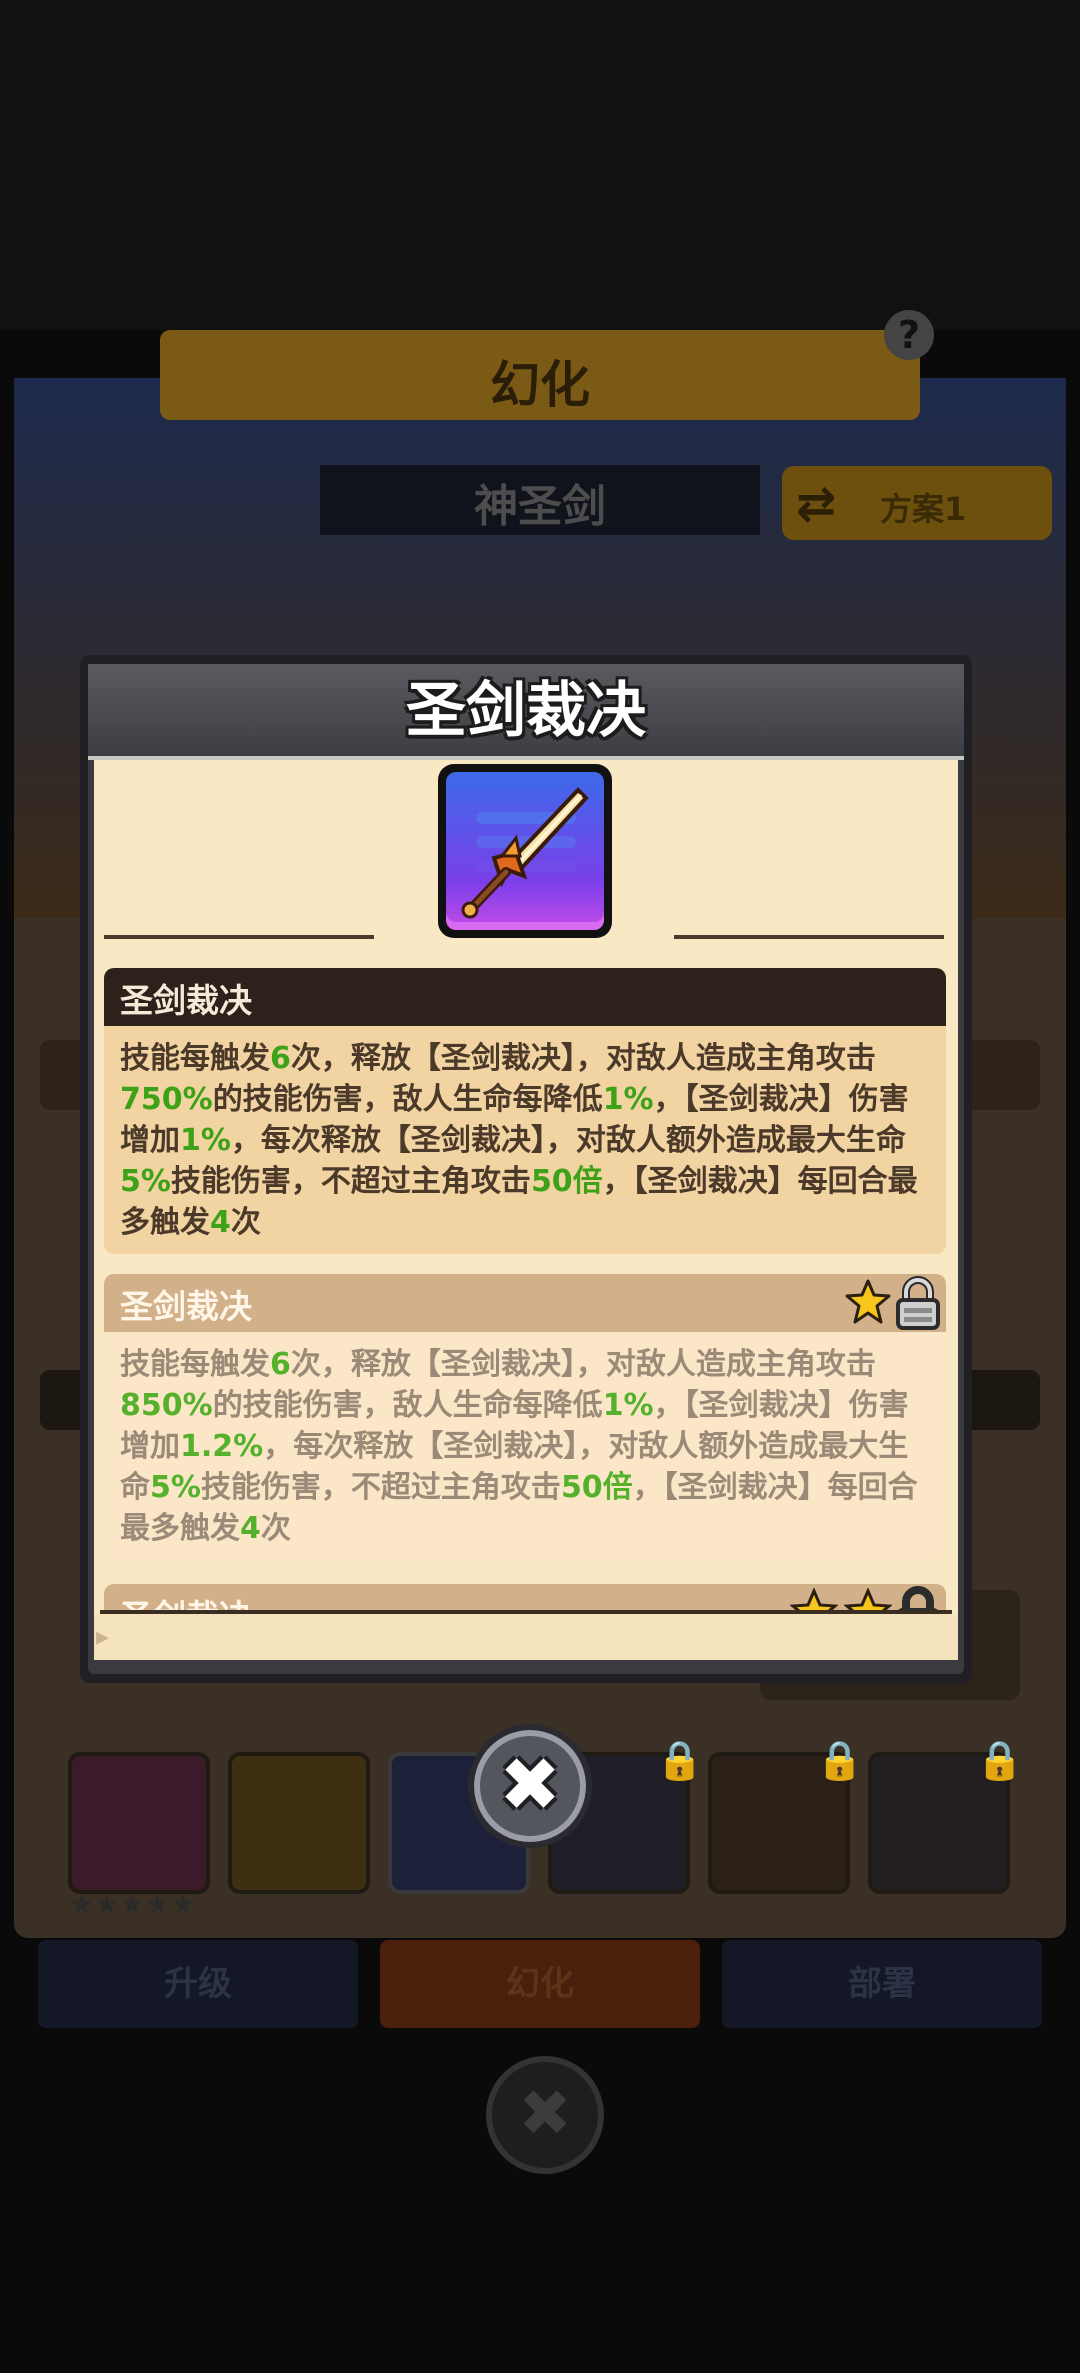 The height and width of the screenshot is (2373, 1080). Describe the element at coordinates (816, 504) in the screenshot. I see `swap-icon: ⇄` at that location.